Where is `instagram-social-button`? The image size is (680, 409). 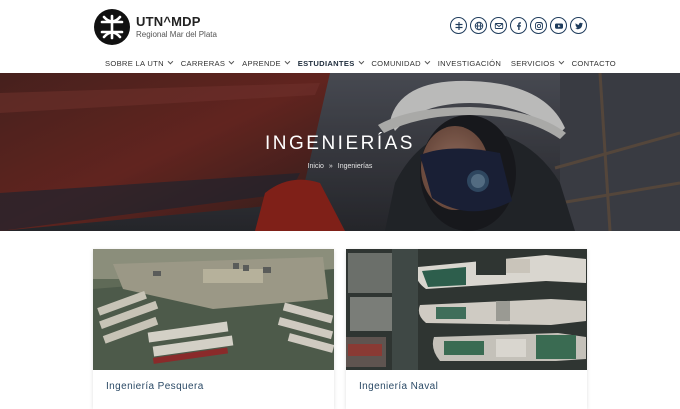 instagram-social-button is located at coordinates (538, 25).